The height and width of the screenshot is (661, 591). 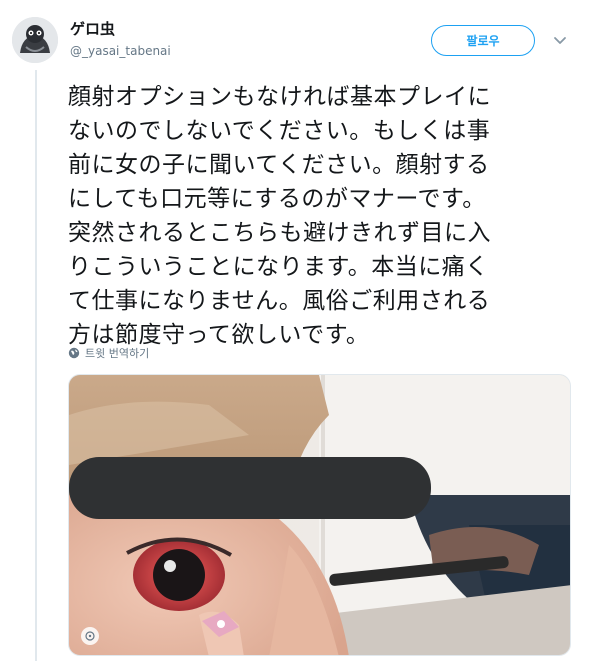 I want to click on avatar, so click(x=35, y=40).